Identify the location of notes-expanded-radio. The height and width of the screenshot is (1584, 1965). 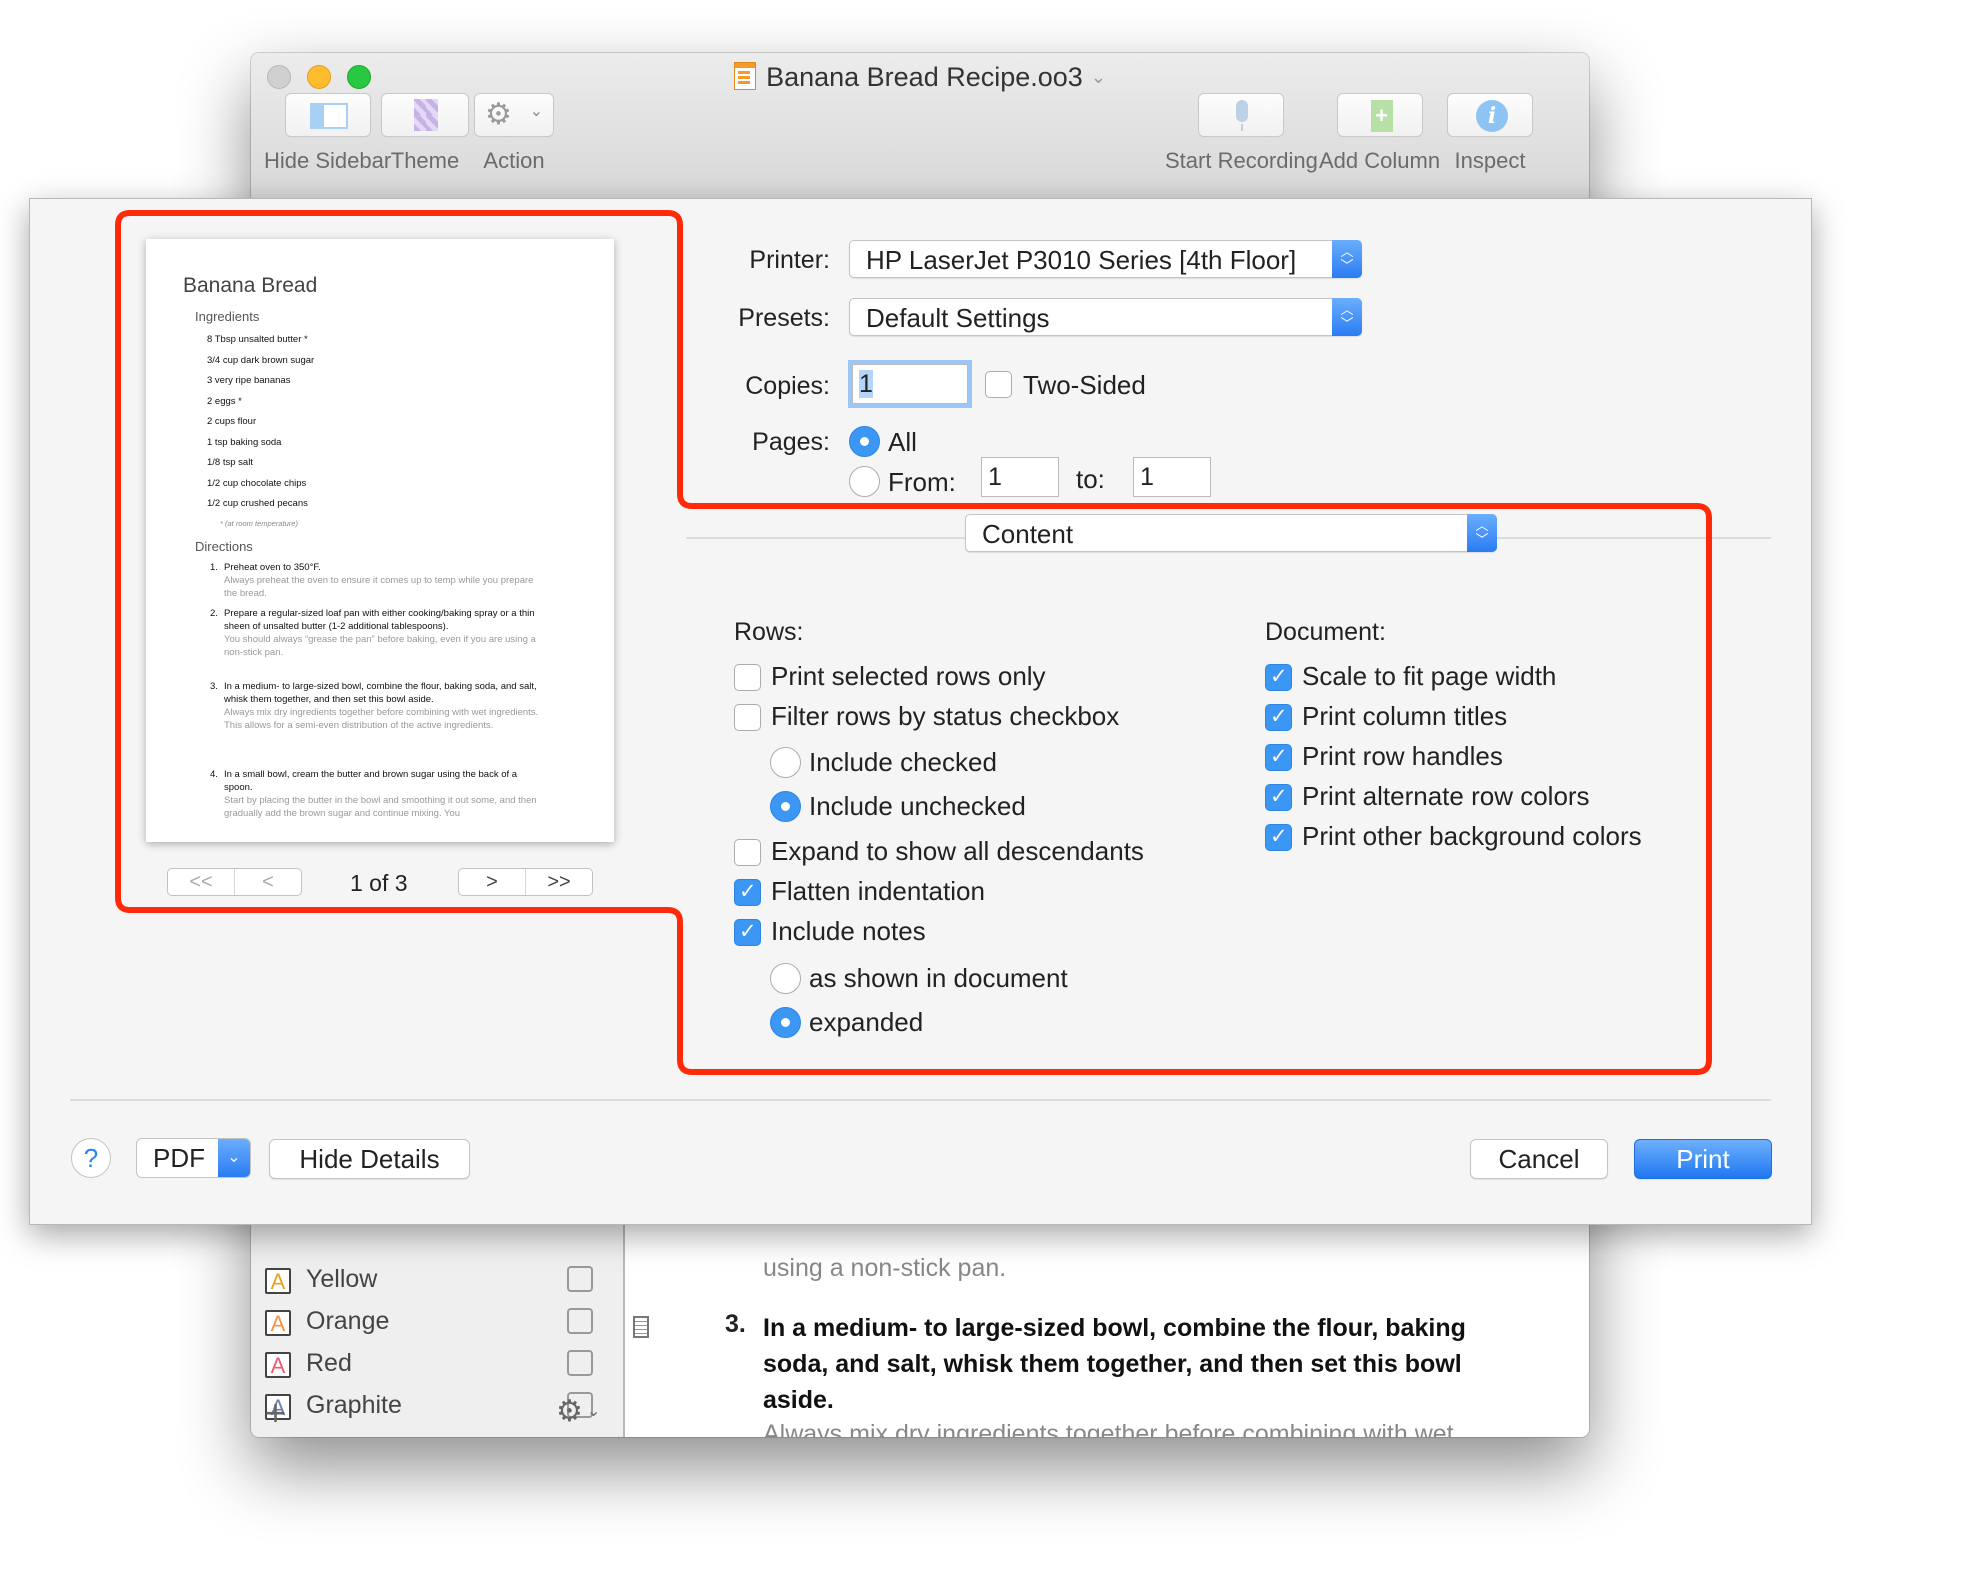
(785, 1022).